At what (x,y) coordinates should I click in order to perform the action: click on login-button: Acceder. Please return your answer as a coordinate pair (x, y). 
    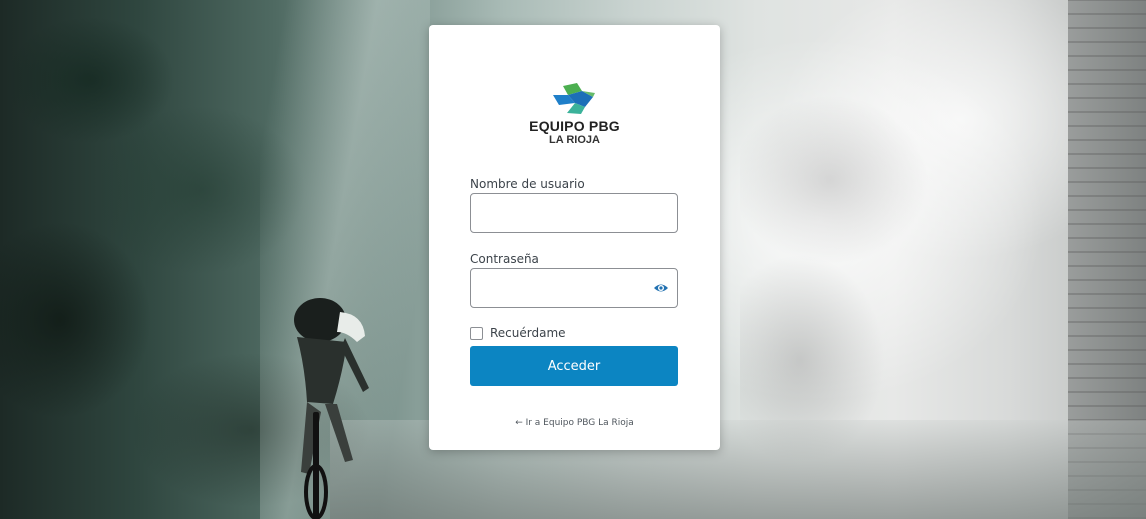
    Looking at the image, I should click on (574, 366).